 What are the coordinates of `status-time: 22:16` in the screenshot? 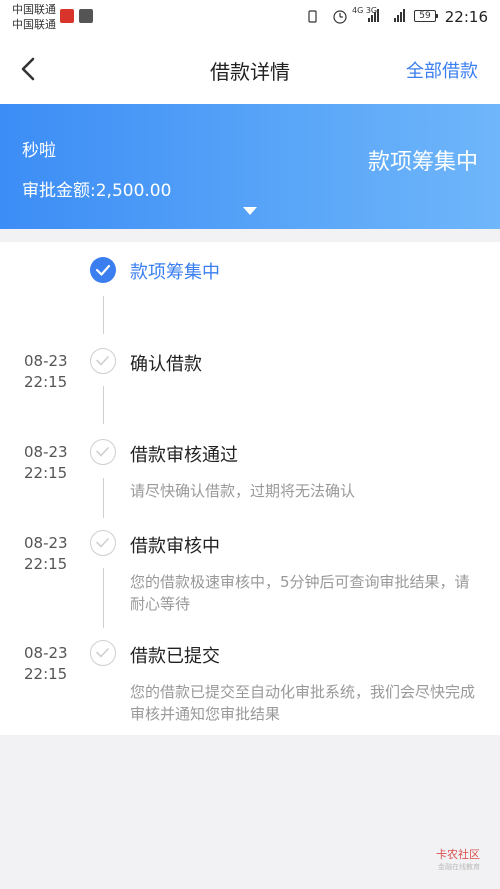 It's located at (466, 17).